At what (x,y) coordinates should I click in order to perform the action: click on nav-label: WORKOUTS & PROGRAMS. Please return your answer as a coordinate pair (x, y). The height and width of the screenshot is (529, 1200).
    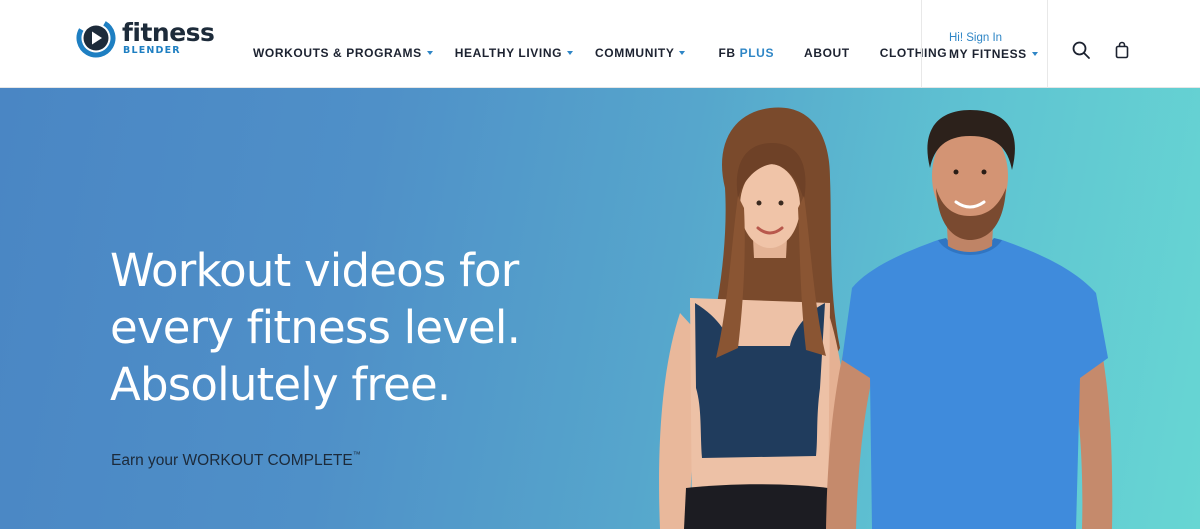
    Looking at the image, I should click on (337, 53).